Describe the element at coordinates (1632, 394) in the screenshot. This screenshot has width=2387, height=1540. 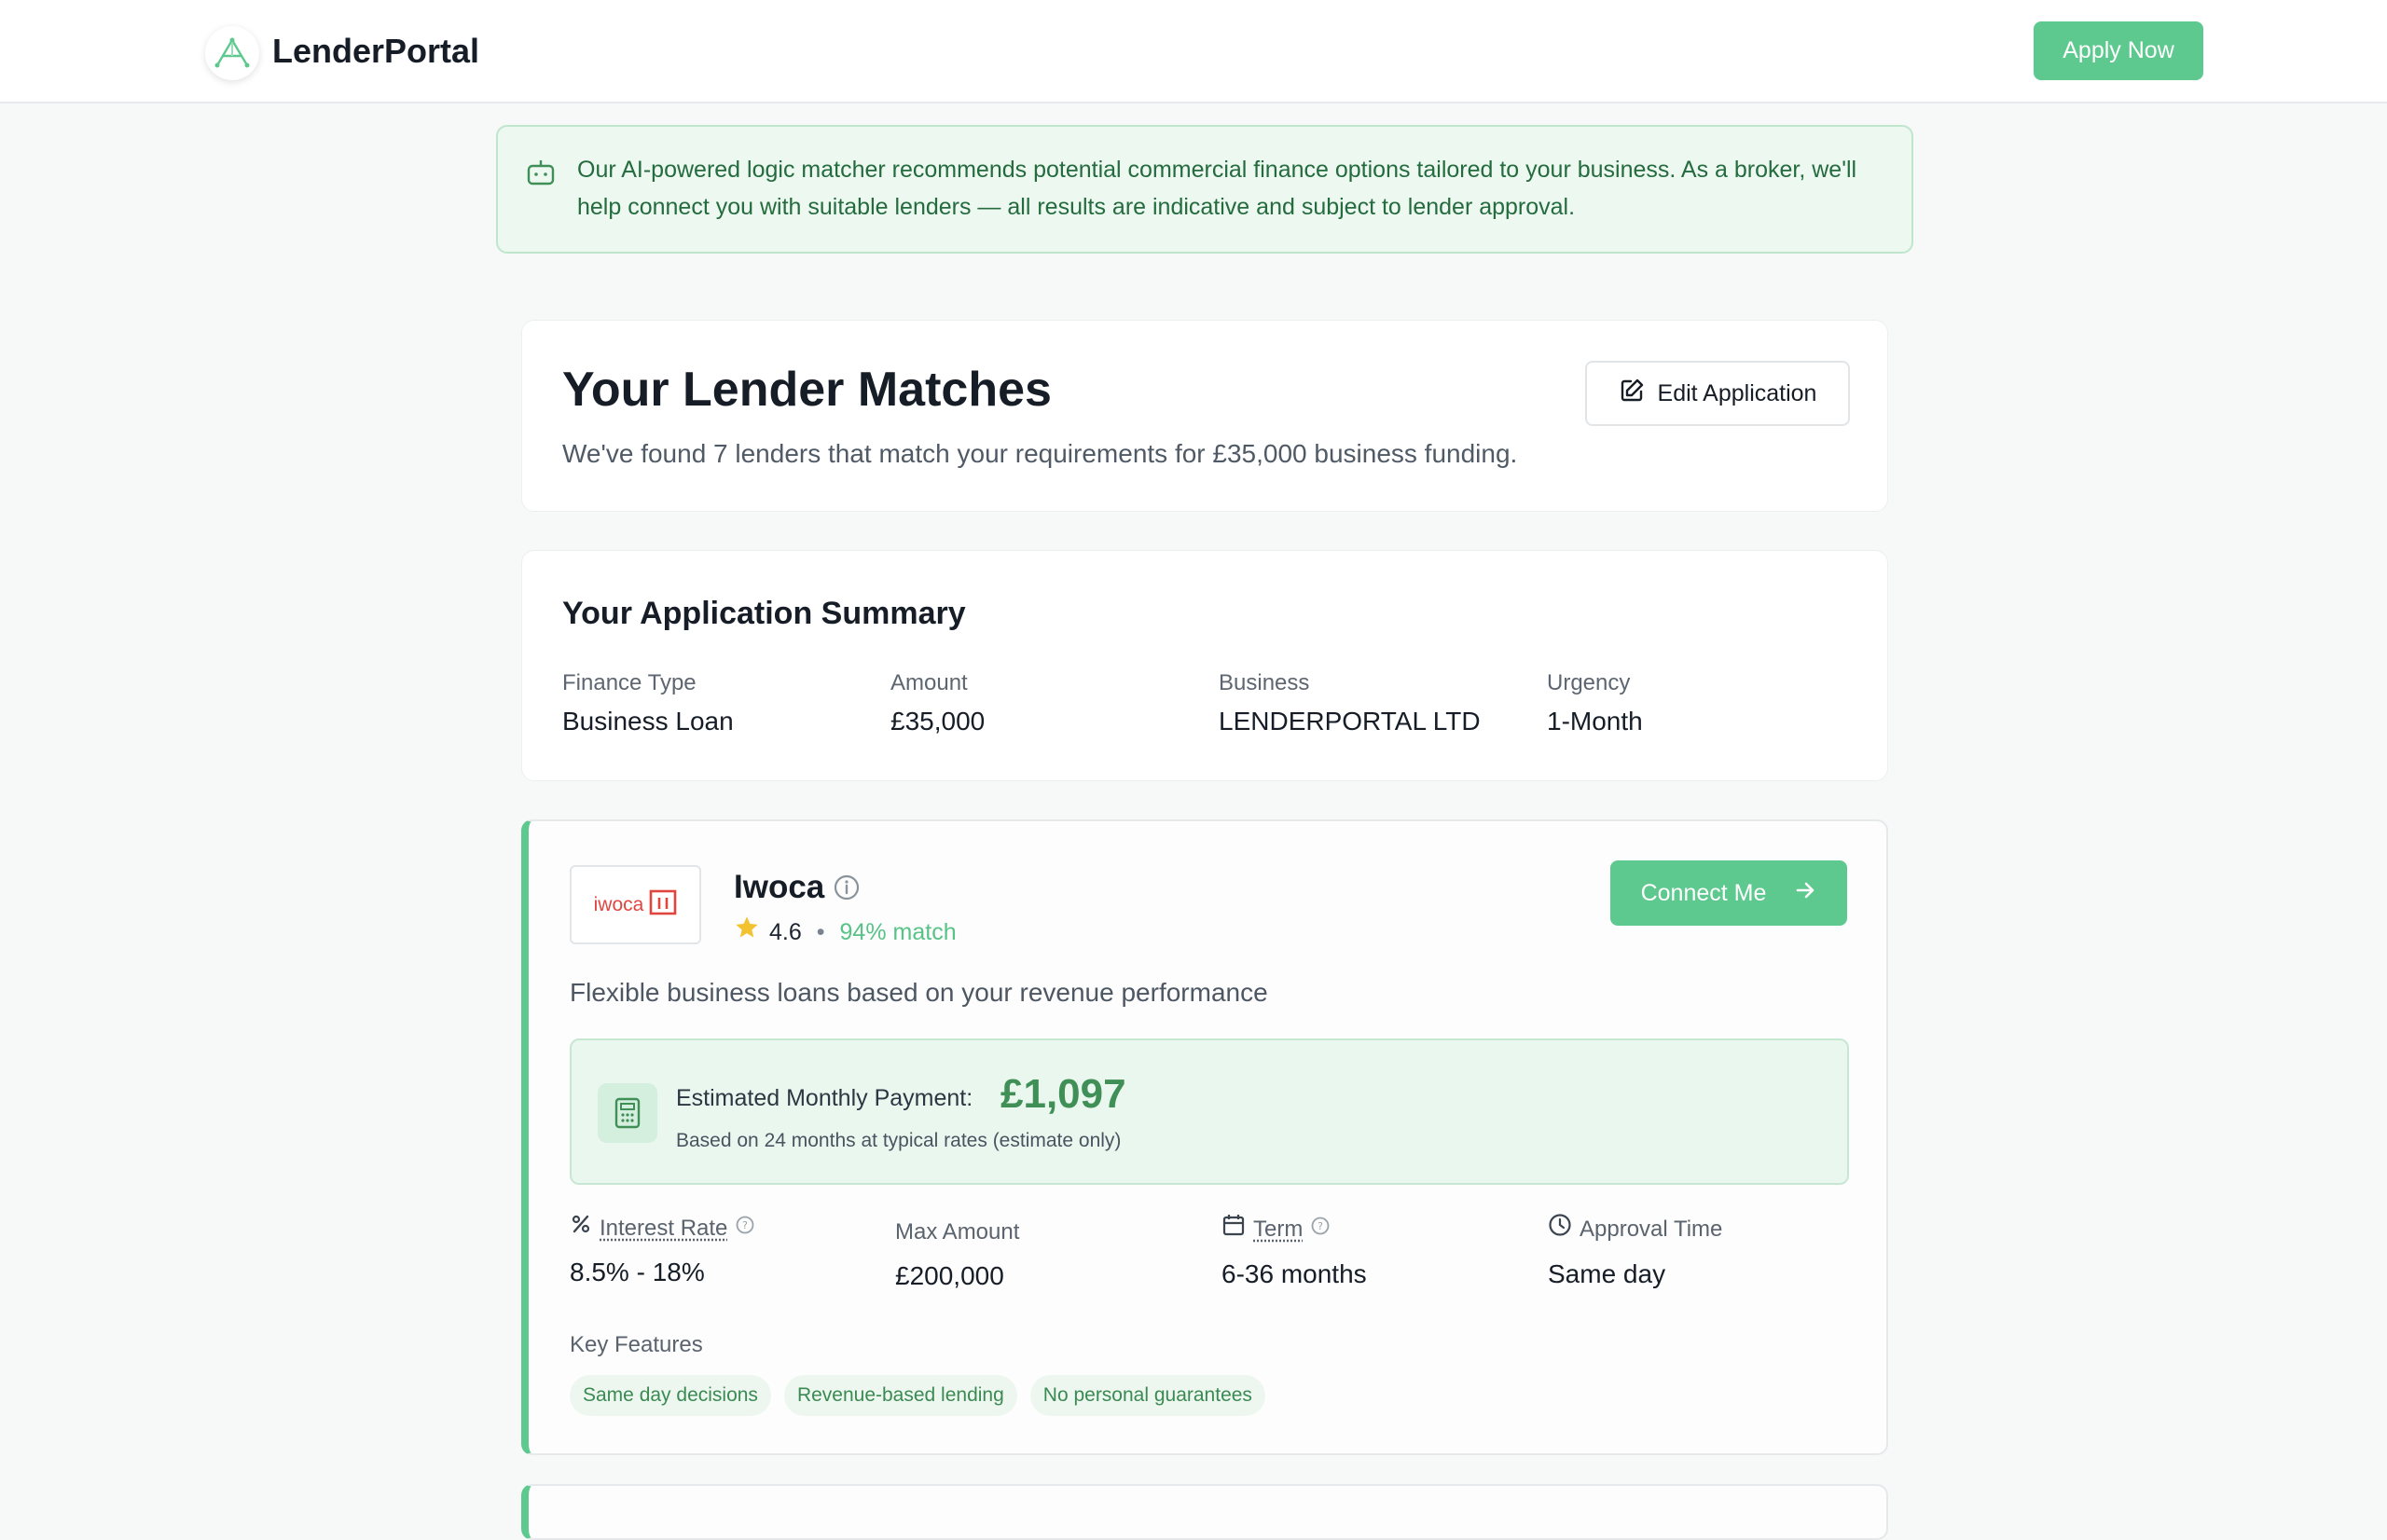
I see `edit-icon` at that location.